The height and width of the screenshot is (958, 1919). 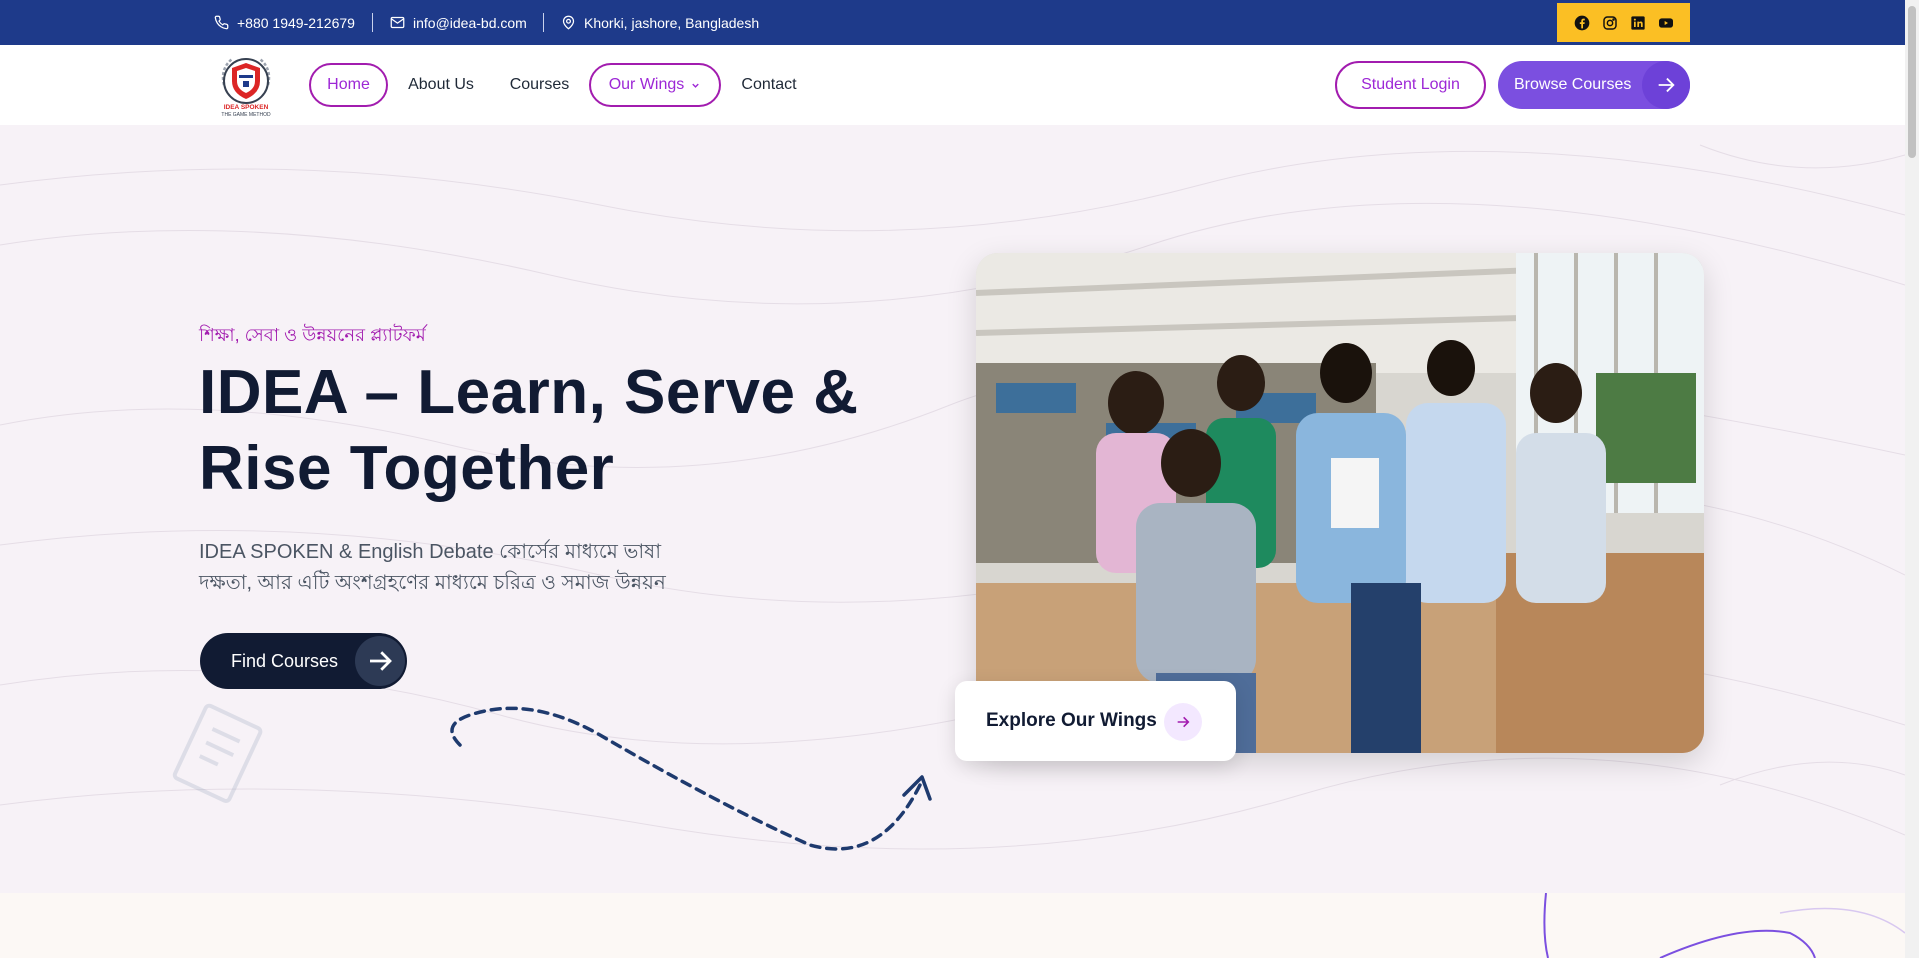 I want to click on instagram-icon, so click(x=1610, y=23).